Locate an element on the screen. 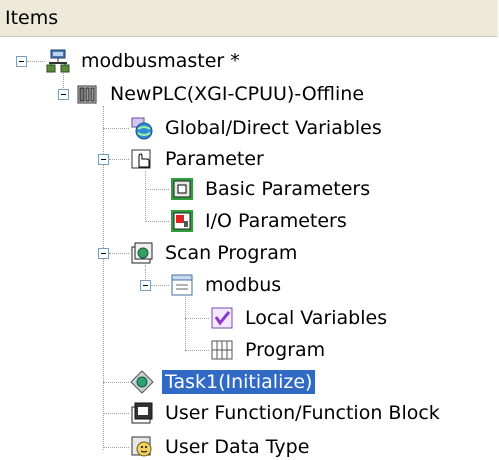  tree-item-basic-parameters: Basic Parameters is located at coordinates (271, 189).